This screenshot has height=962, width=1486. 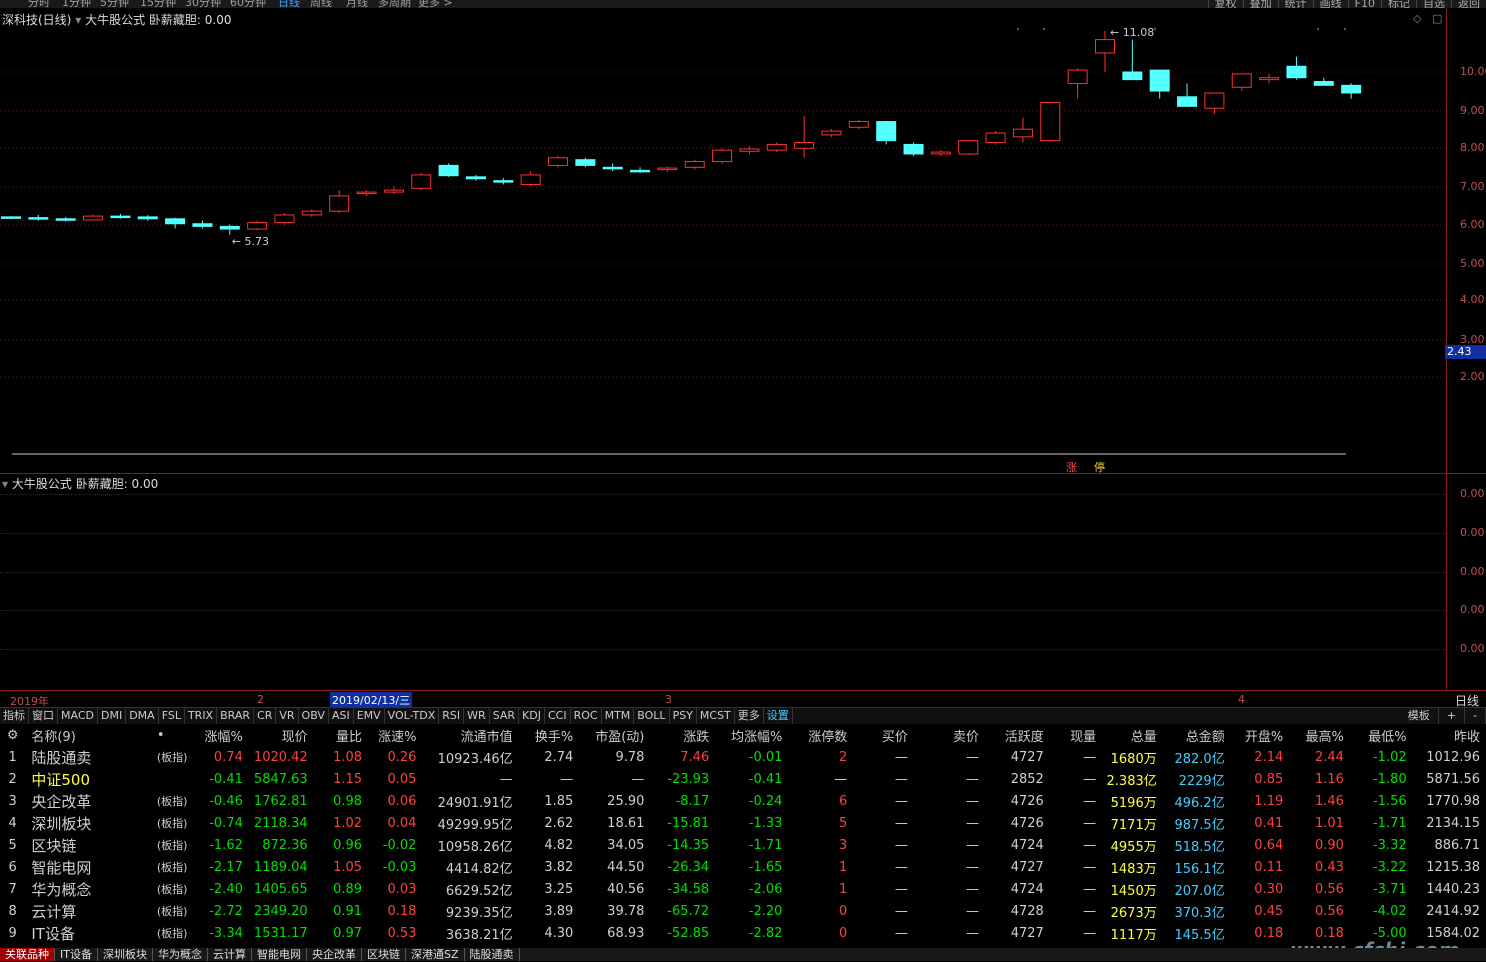 What do you see at coordinates (180, 954) in the screenshot?
I see `bottom-tab: 华为概念` at bounding box center [180, 954].